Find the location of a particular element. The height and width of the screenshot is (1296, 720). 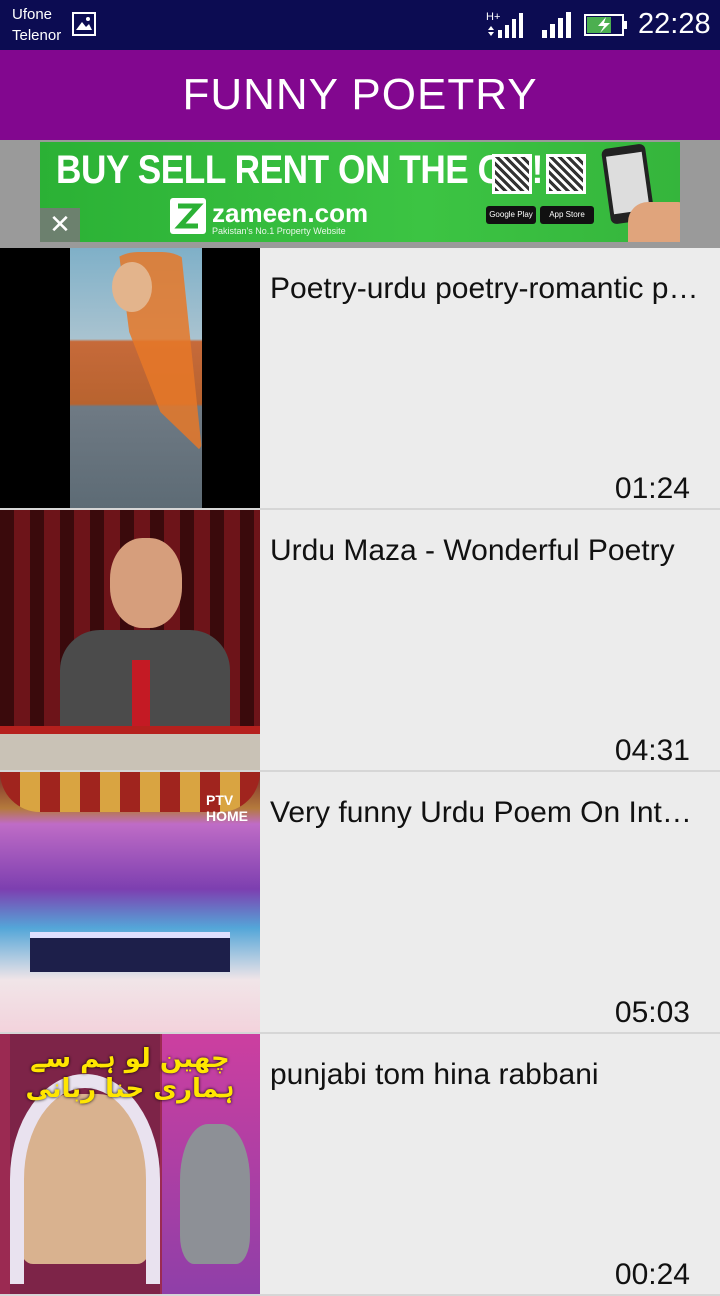

video-title: Poetry-urdu poetry-romantic poetry is located at coordinates (488, 288).